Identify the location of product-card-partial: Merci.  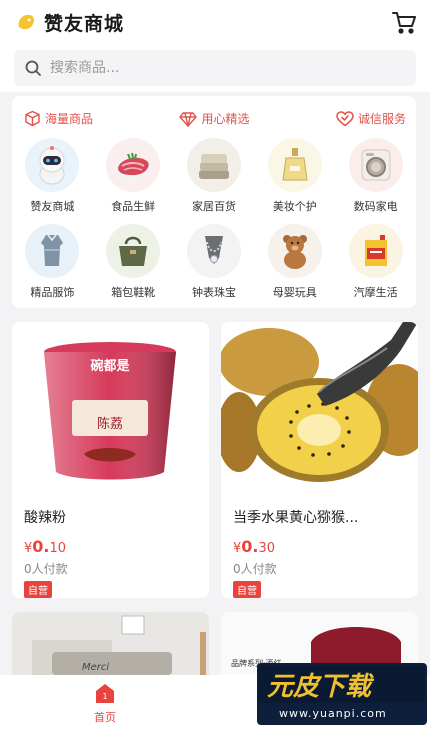
(110, 643).